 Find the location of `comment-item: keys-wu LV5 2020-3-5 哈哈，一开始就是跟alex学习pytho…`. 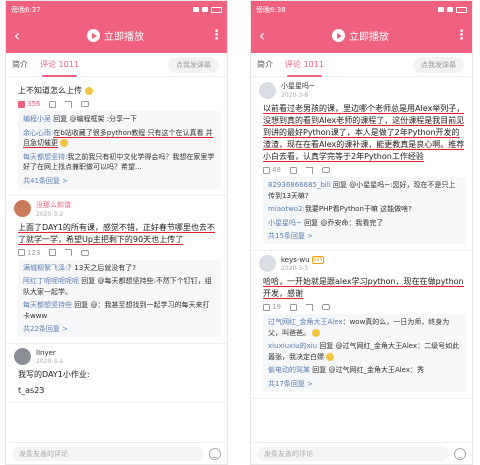

comment-item: keys-wu LV5 2020-3-5 哈哈，一开始就是跟alex学习pytho… is located at coordinates (361, 325).